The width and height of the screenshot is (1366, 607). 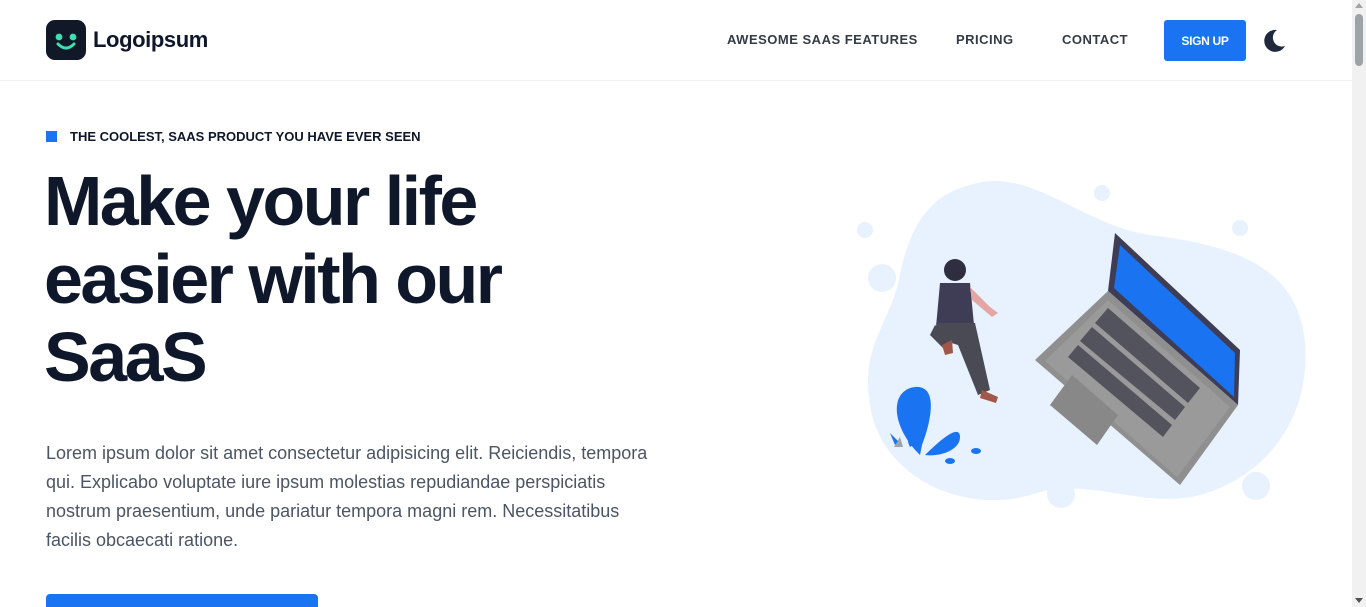 What do you see at coordinates (150, 39) in the screenshot?
I see `logo-text: Logoipsum` at bounding box center [150, 39].